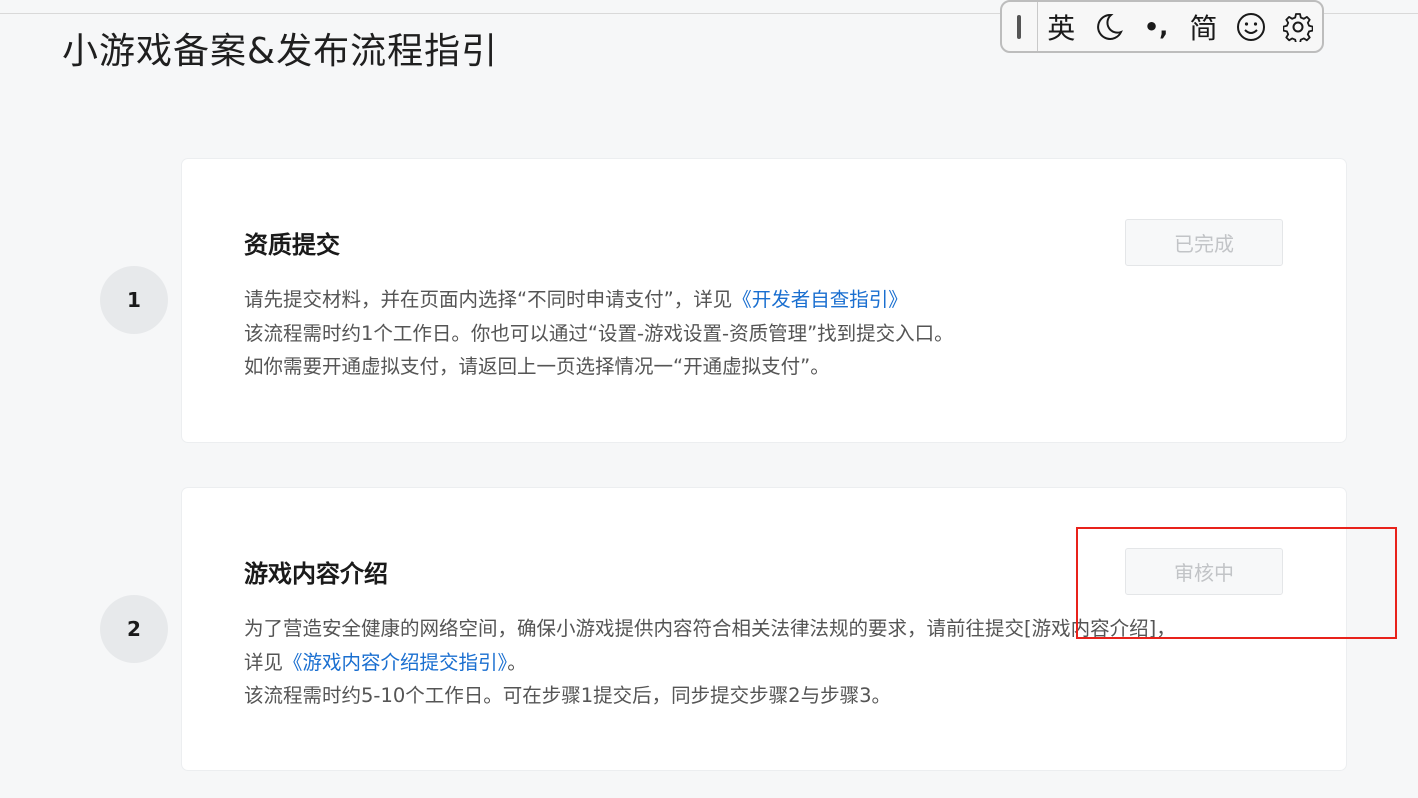 The image size is (1418, 798). I want to click on description-text: 。, so click(517, 662).